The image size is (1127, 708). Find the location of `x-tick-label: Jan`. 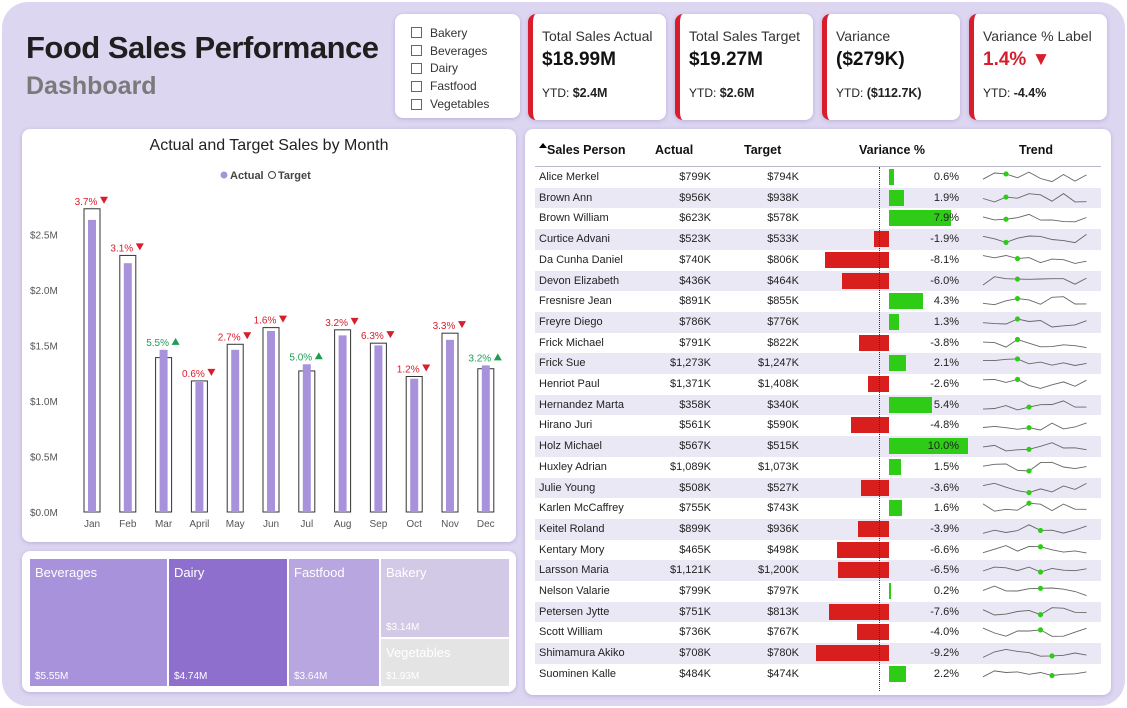

x-tick-label: Jan is located at coordinates (92, 524).